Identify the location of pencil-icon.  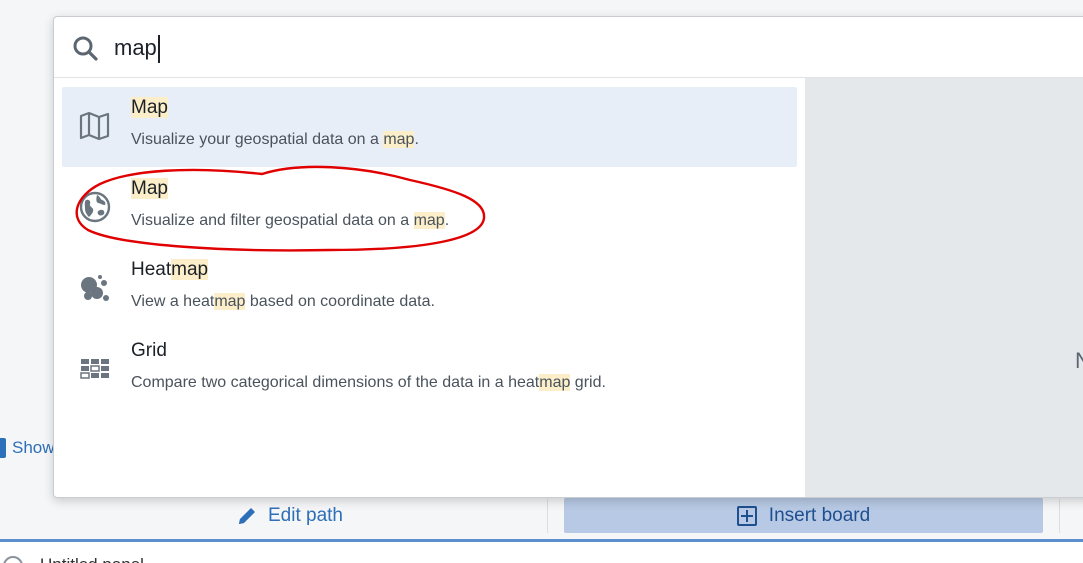
(247, 516).